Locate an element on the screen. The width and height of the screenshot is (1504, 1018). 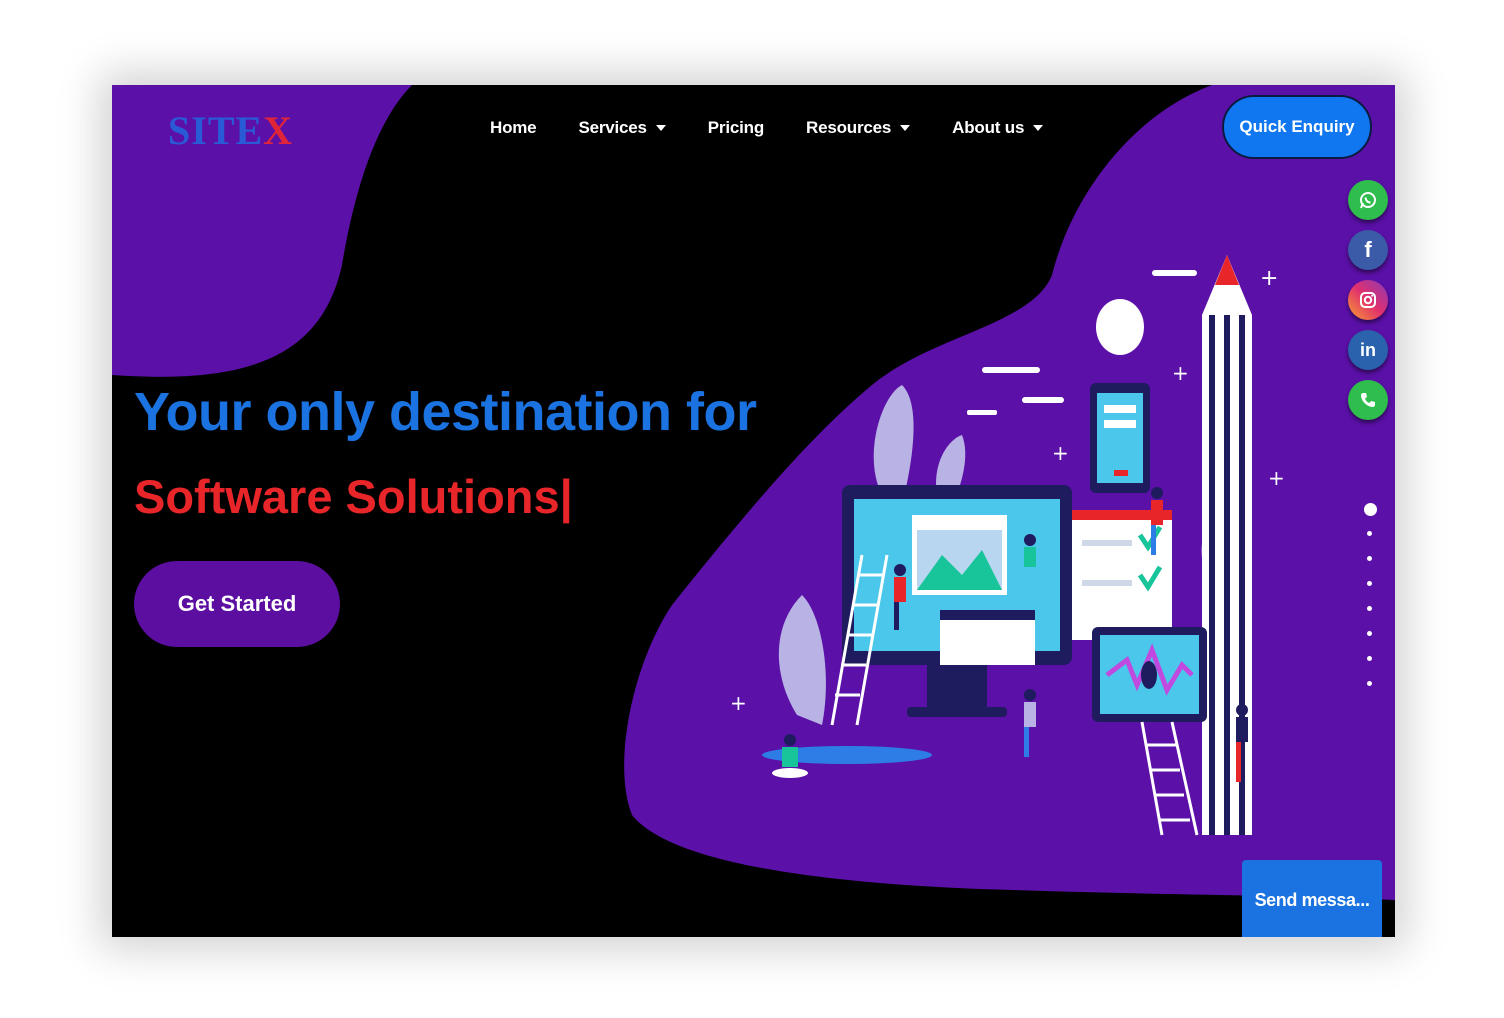
nav-home-label: Home is located at coordinates (513, 127).